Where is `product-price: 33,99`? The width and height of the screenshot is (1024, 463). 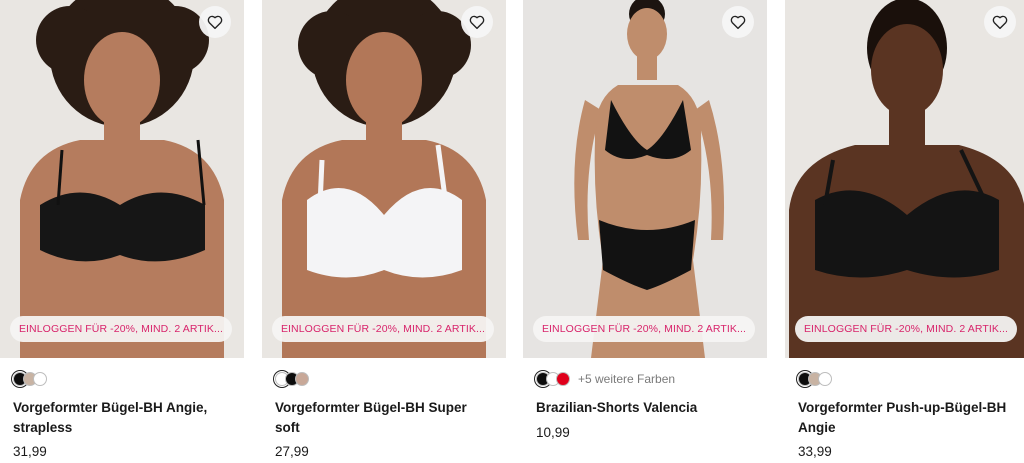
product-price: 33,99 is located at coordinates (815, 451).